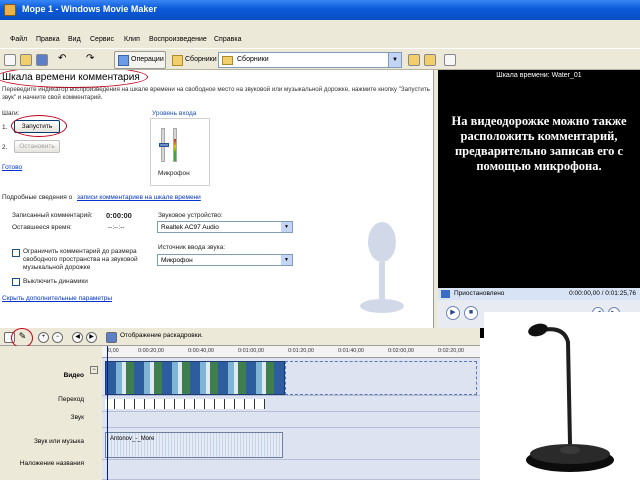 The image size is (640, 480). I want to click on window-title: Море 1 - Windows Movie Maker, so click(89, 9).